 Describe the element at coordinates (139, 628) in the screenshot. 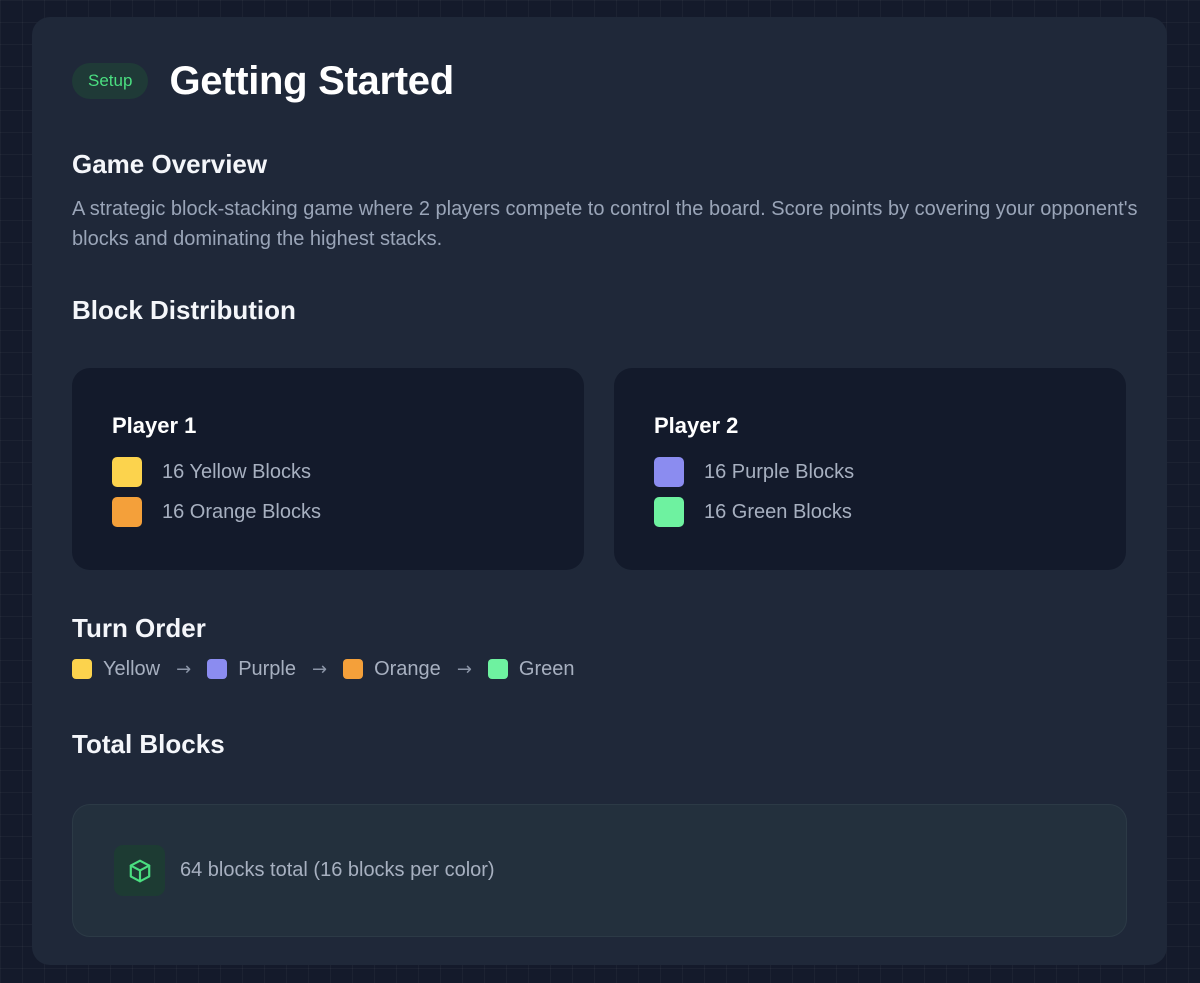

I see `turn-order-title: Turn Order` at that location.